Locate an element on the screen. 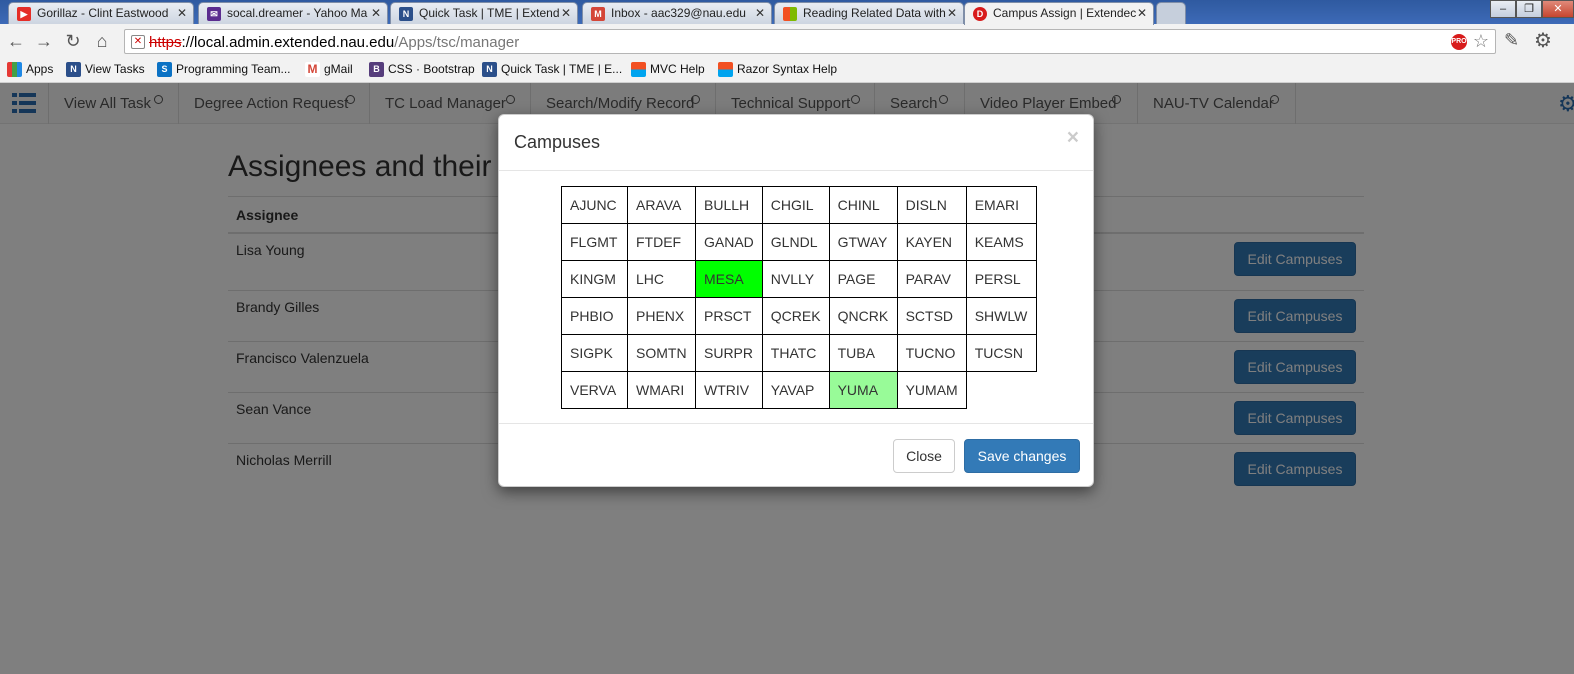 This screenshot has height=674, width=1574. browser-tab: ▶ Gorillaz - Clint Eastwood ✕ is located at coordinates (101, 13).